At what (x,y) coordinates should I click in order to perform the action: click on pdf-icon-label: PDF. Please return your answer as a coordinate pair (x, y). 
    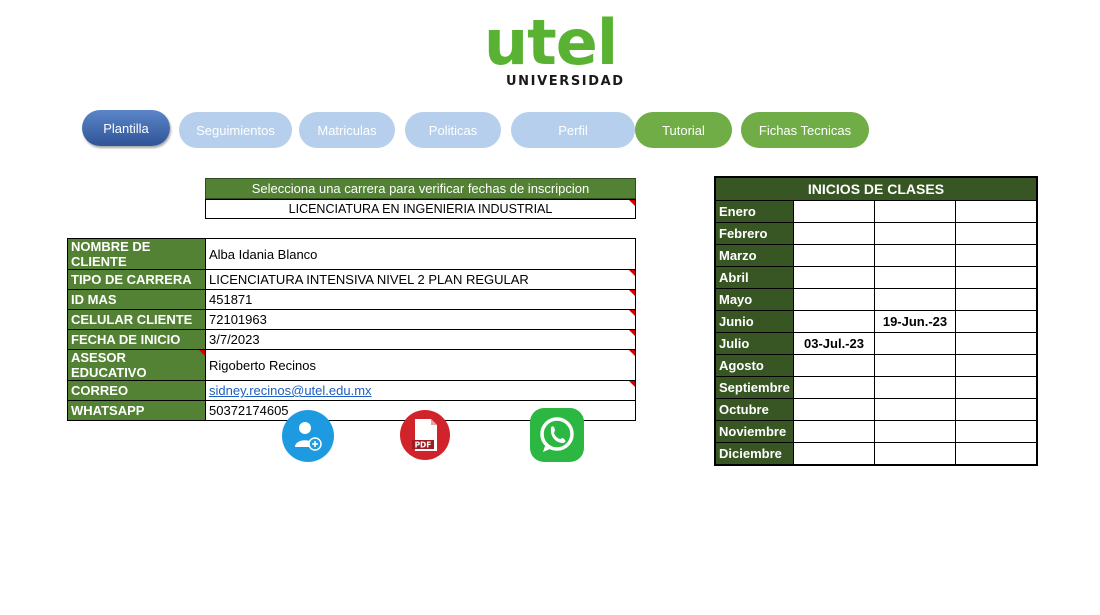
    Looking at the image, I should click on (423, 445).